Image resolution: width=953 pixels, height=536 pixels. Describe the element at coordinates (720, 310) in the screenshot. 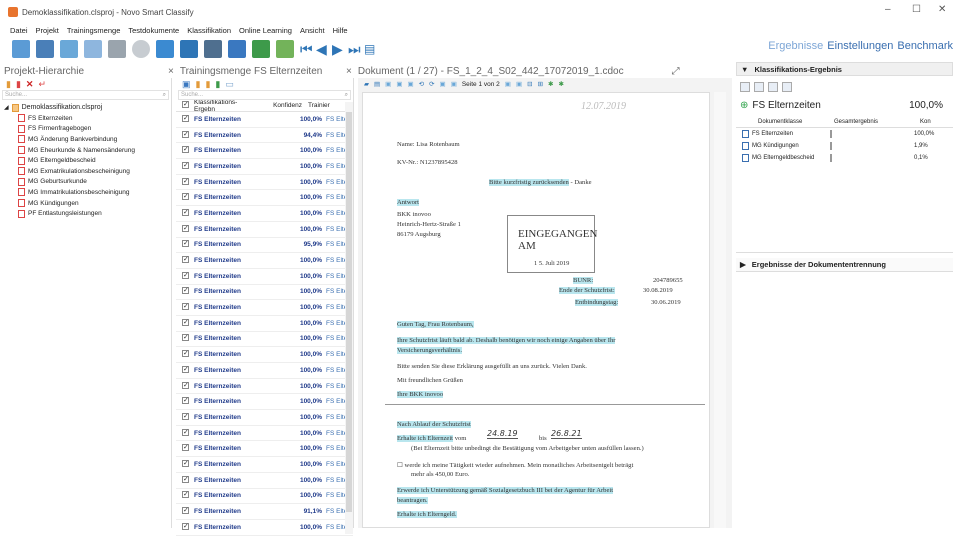

I see `document-scrollbar` at that location.